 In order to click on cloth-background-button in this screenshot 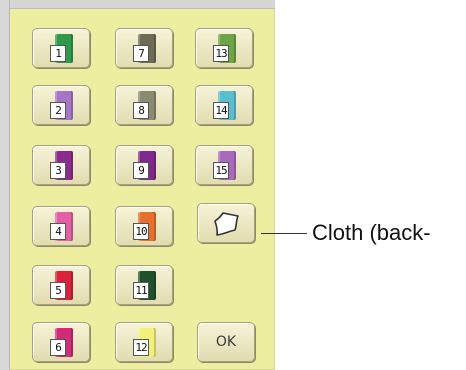, I will do `click(226, 223)`.